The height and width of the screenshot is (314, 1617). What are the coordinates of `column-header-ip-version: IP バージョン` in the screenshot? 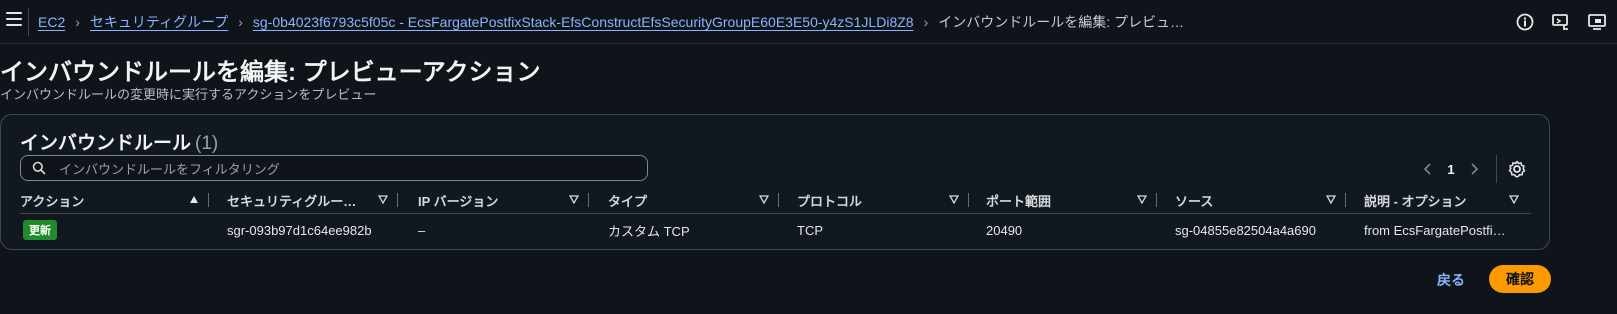 It's located at (503, 200).